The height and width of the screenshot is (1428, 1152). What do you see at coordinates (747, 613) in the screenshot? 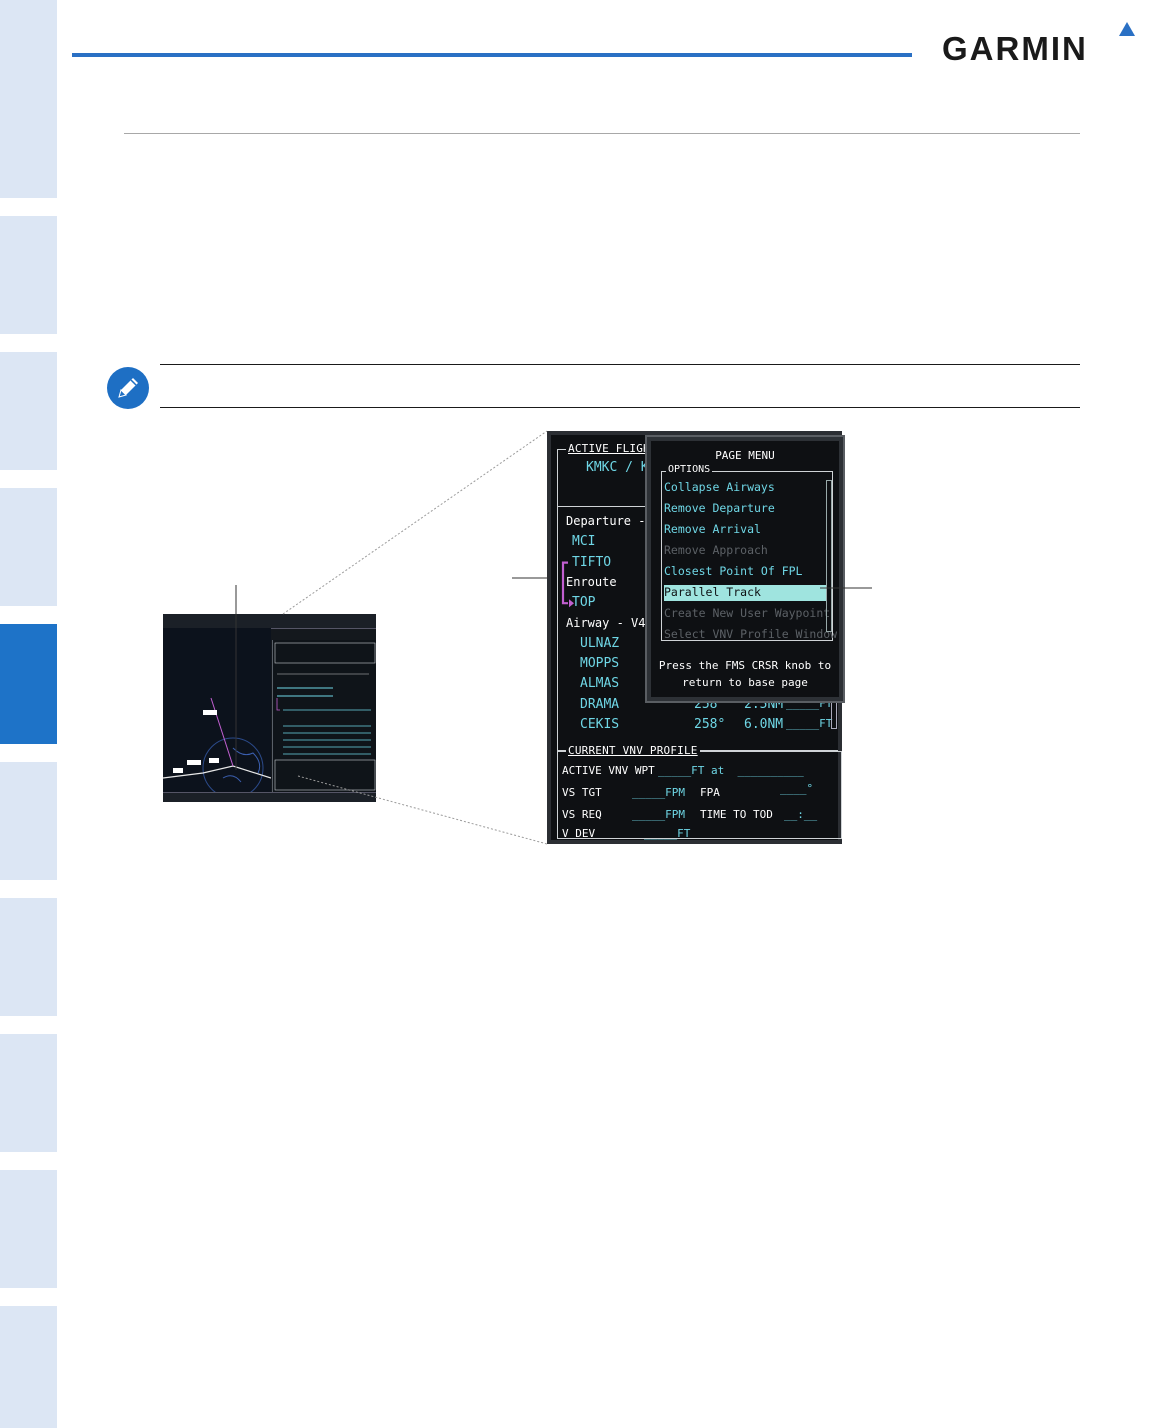
I see `menu-item-create-new-user-waypoint: Create New User Waypoint` at bounding box center [747, 613].